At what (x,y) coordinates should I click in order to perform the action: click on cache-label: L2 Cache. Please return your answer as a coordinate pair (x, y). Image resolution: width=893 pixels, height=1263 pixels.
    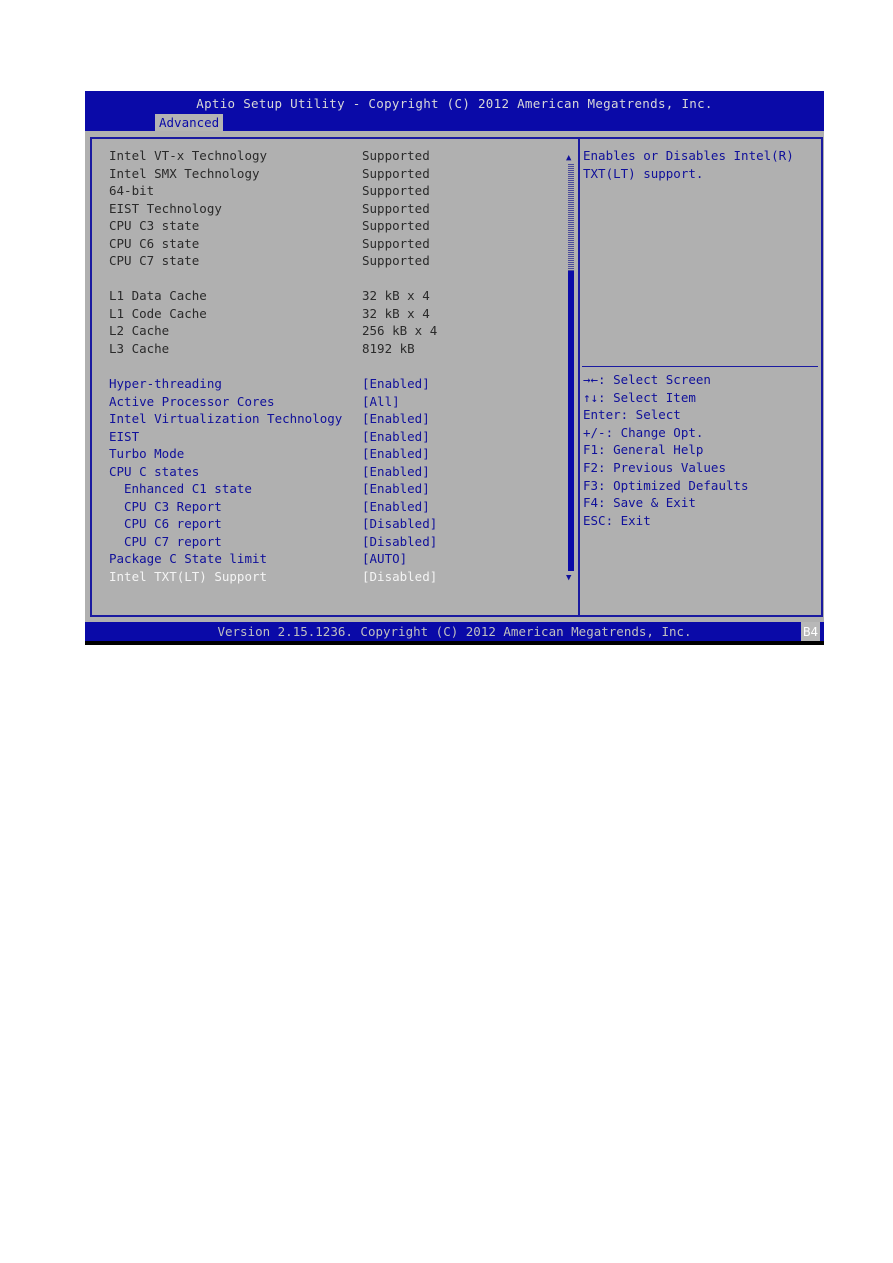
    Looking at the image, I should click on (139, 330).